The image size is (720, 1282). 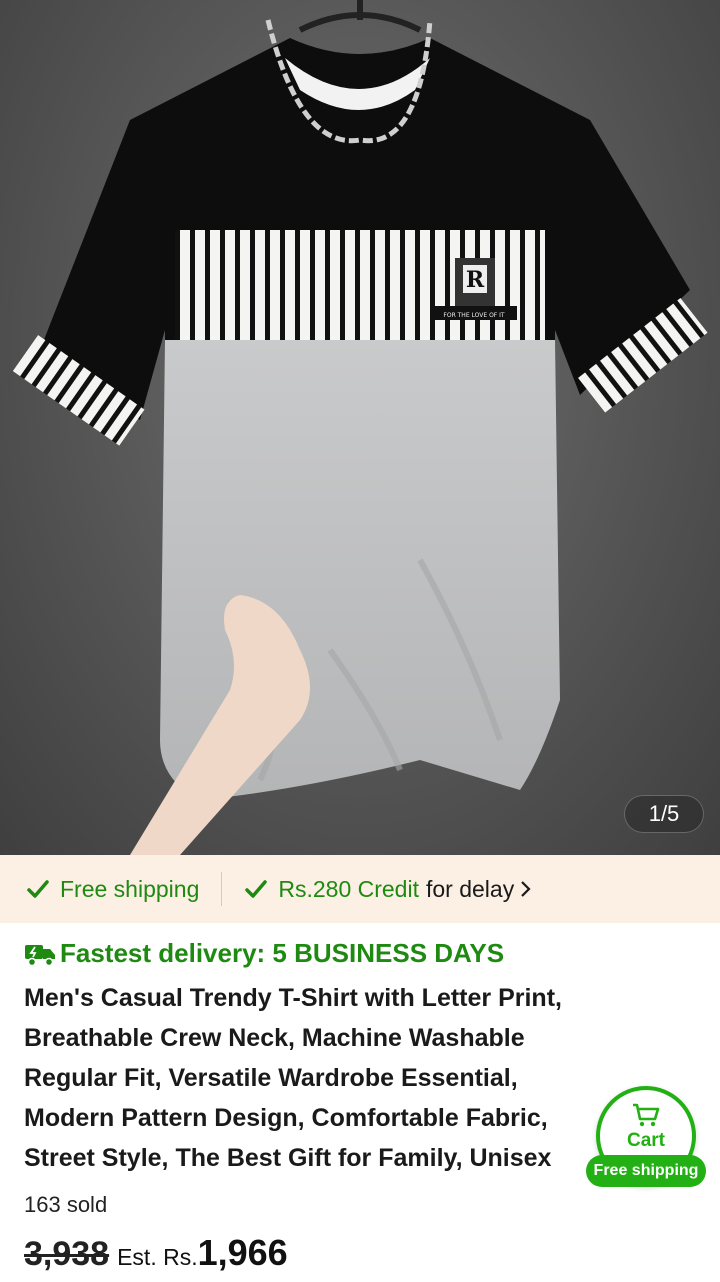 I want to click on cart-label: Cart, so click(x=645, y=1140).